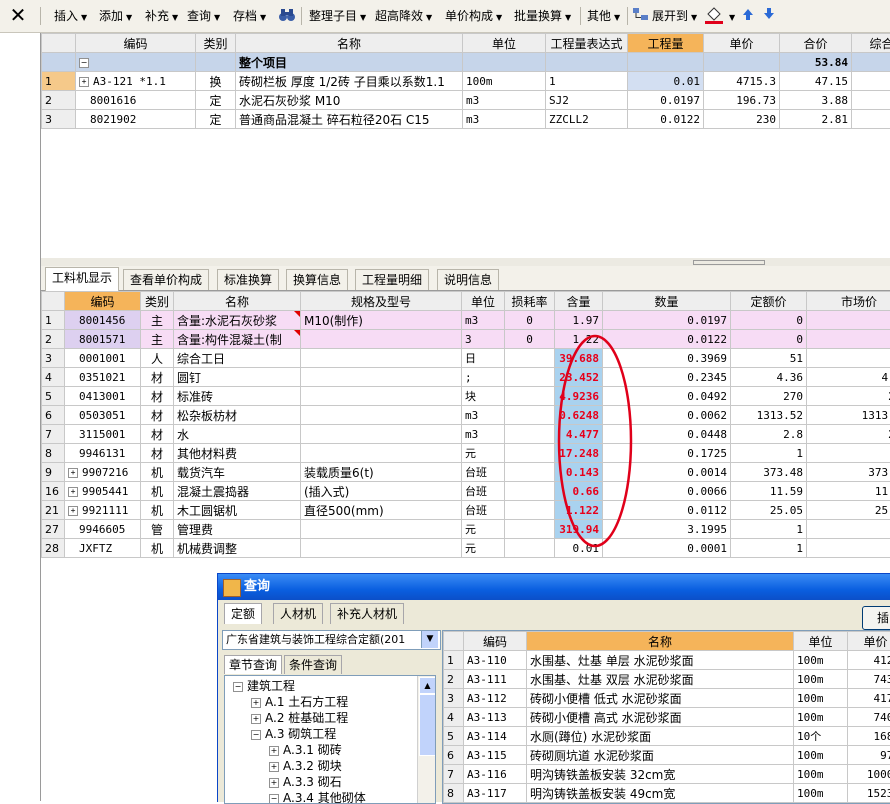  Describe the element at coordinates (530, 339) in the screenshot. I see `resource-loss-rate: 0` at that location.